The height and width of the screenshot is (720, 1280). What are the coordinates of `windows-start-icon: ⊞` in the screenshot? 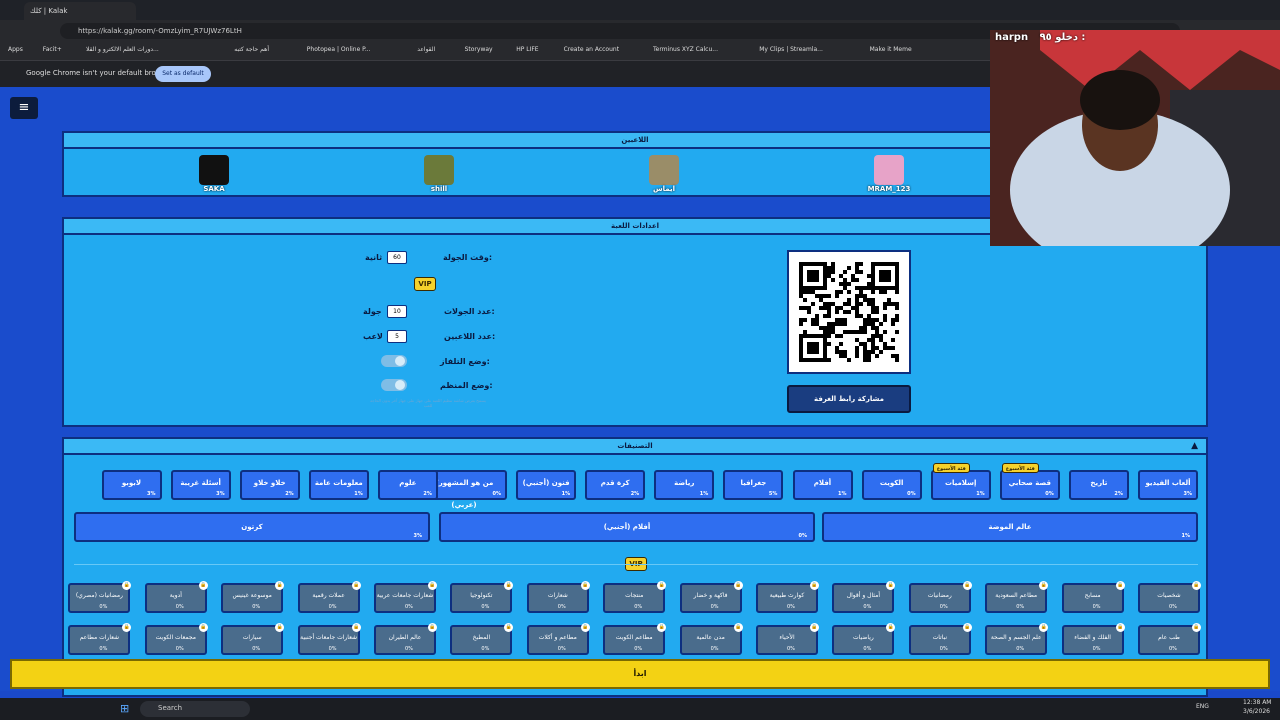 It's located at (124, 708).